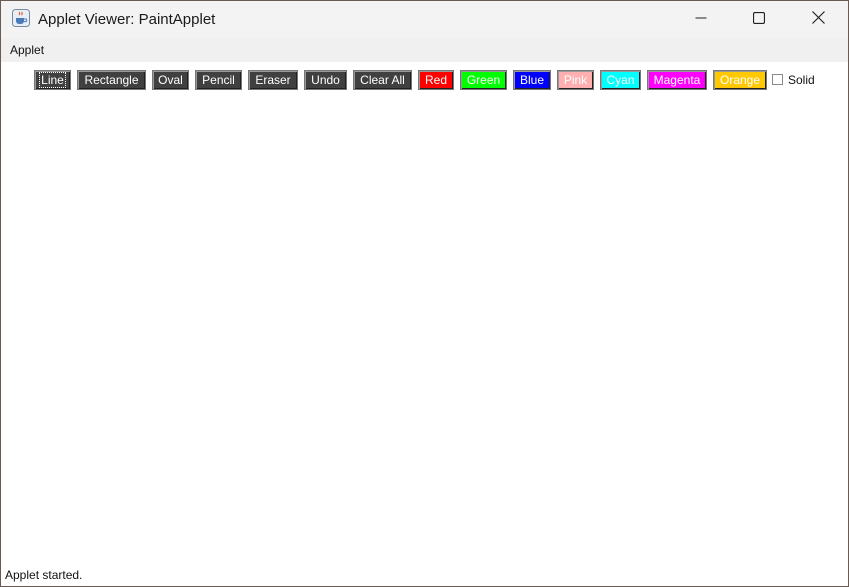  I want to click on pencil-button: Pencil, so click(218, 80).